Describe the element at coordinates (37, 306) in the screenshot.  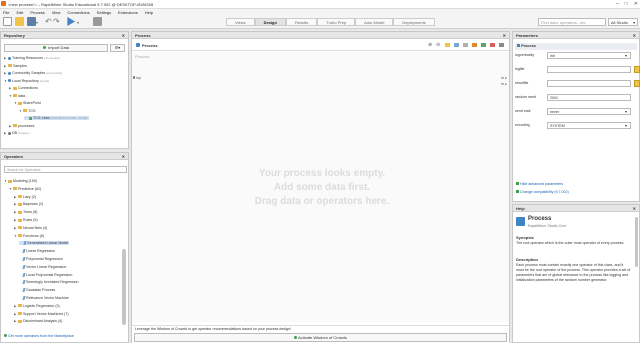
I see `op-tree-item: ▶ Logistic Regression (3)` at that location.